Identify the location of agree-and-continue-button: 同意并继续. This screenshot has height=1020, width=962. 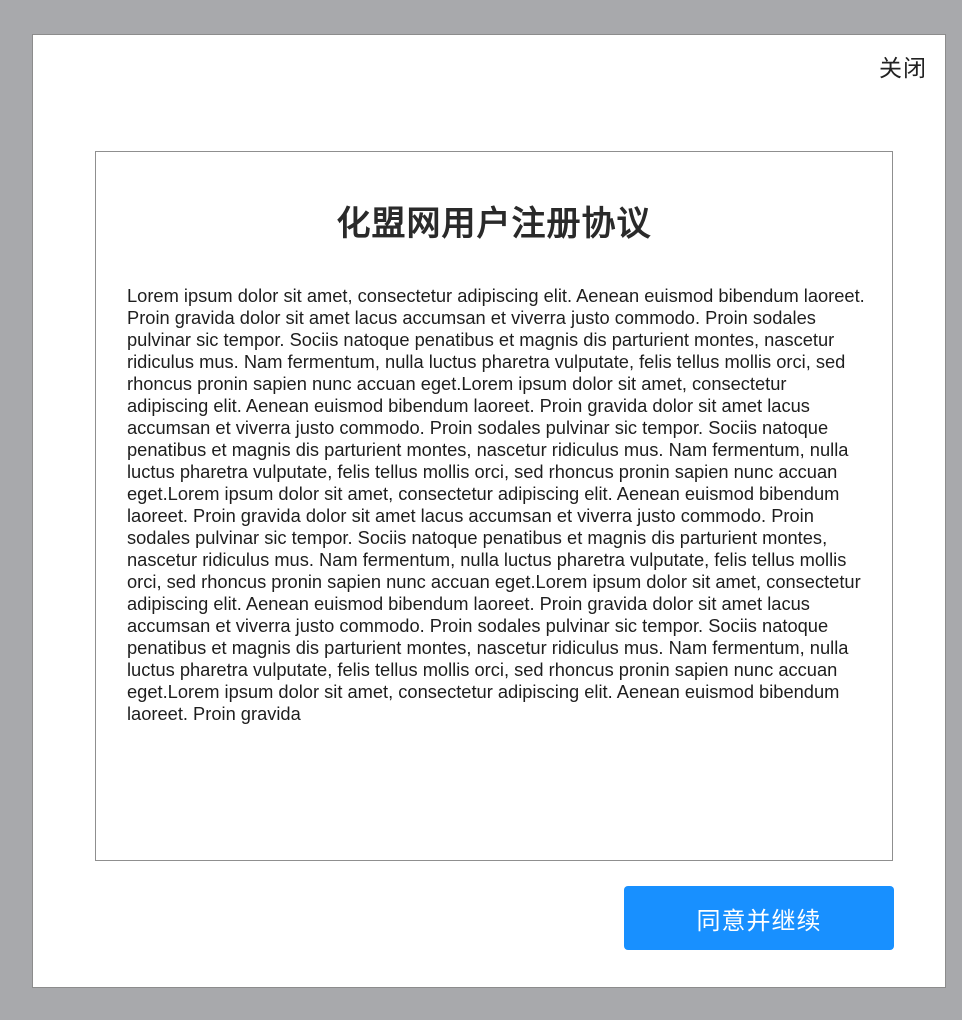
(759, 918).